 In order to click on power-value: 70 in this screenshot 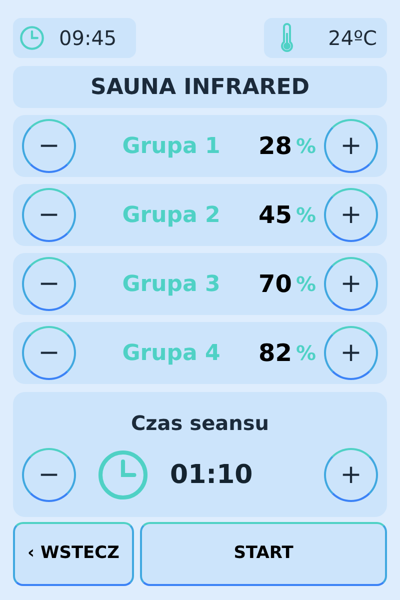, I will do `click(275, 284)`.